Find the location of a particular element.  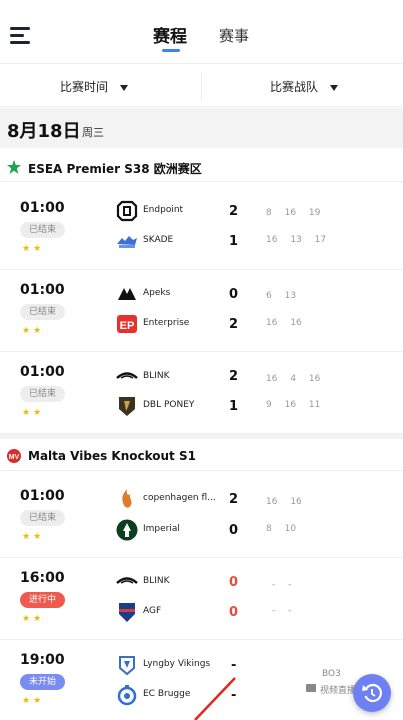

league-header: ESEA Premier S38 欧洲赛区 is located at coordinates (201, 167).